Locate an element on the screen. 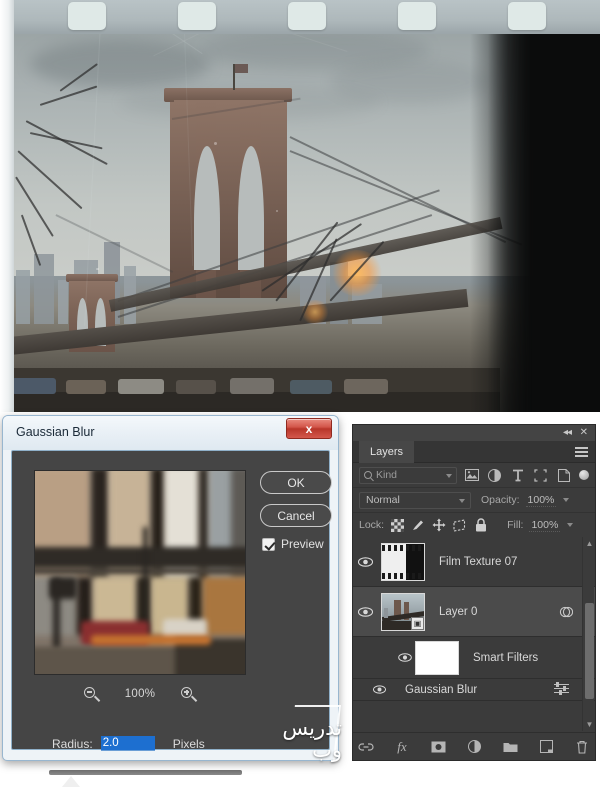 Image resolution: width=600 pixels, height=787 pixels. lock-image-pixels-icon is located at coordinates (418, 525).